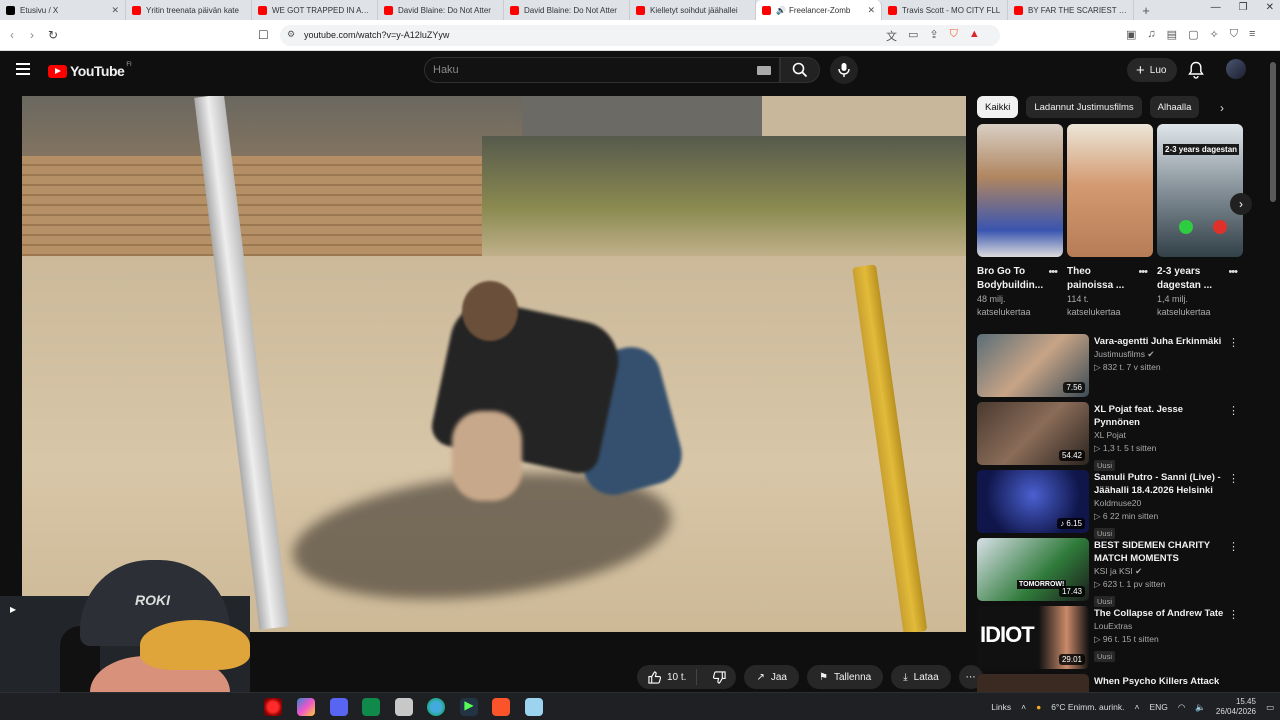 The width and height of the screenshot is (1280, 720). I want to click on notepad-icon, so click(534, 707).